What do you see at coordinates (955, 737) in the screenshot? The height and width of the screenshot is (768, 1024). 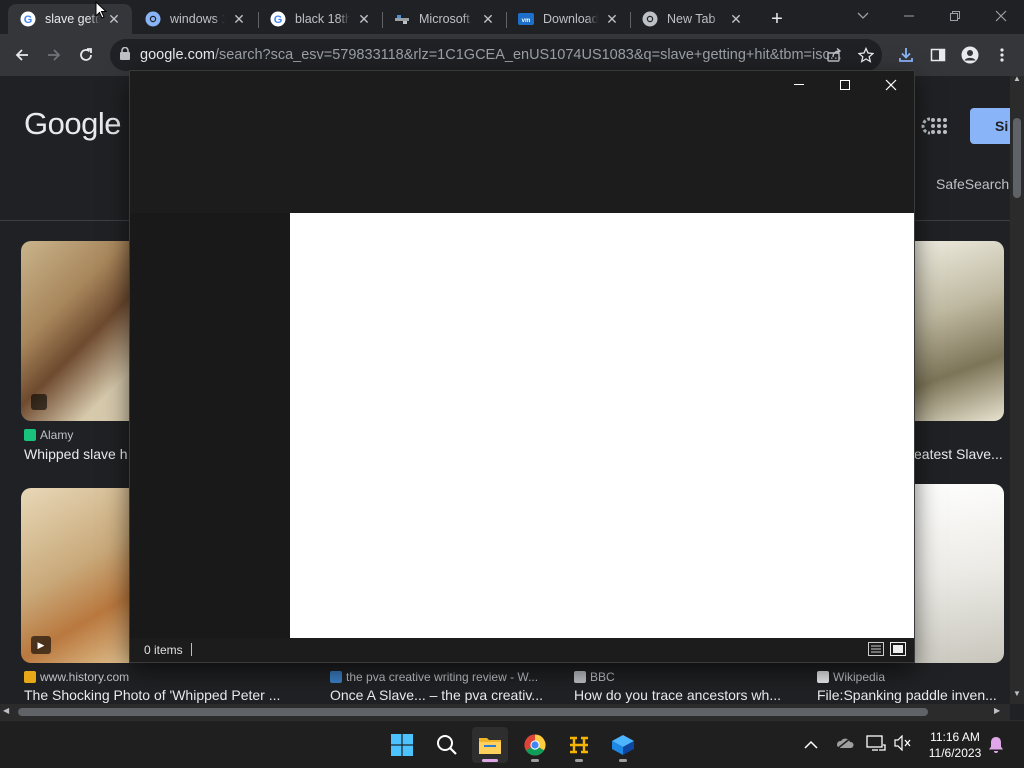 I see `clock-time: 11:16 AM` at bounding box center [955, 737].